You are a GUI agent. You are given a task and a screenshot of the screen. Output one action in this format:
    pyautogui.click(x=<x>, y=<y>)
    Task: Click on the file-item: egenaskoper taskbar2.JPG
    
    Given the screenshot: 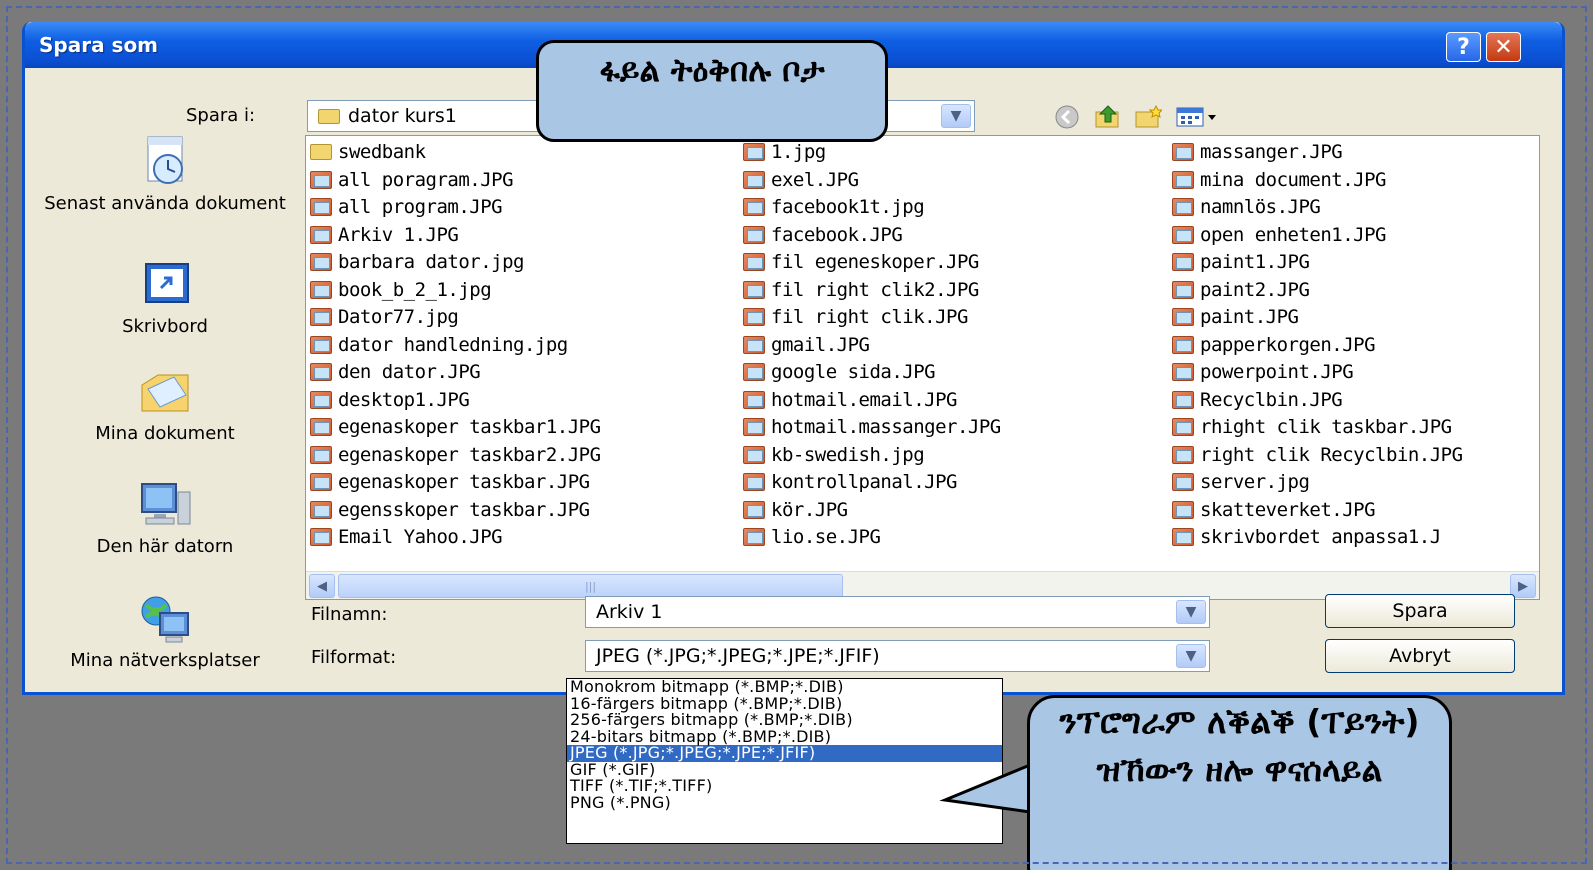 What is the action you would take?
    pyautogui.click(x=455, y=455)
    